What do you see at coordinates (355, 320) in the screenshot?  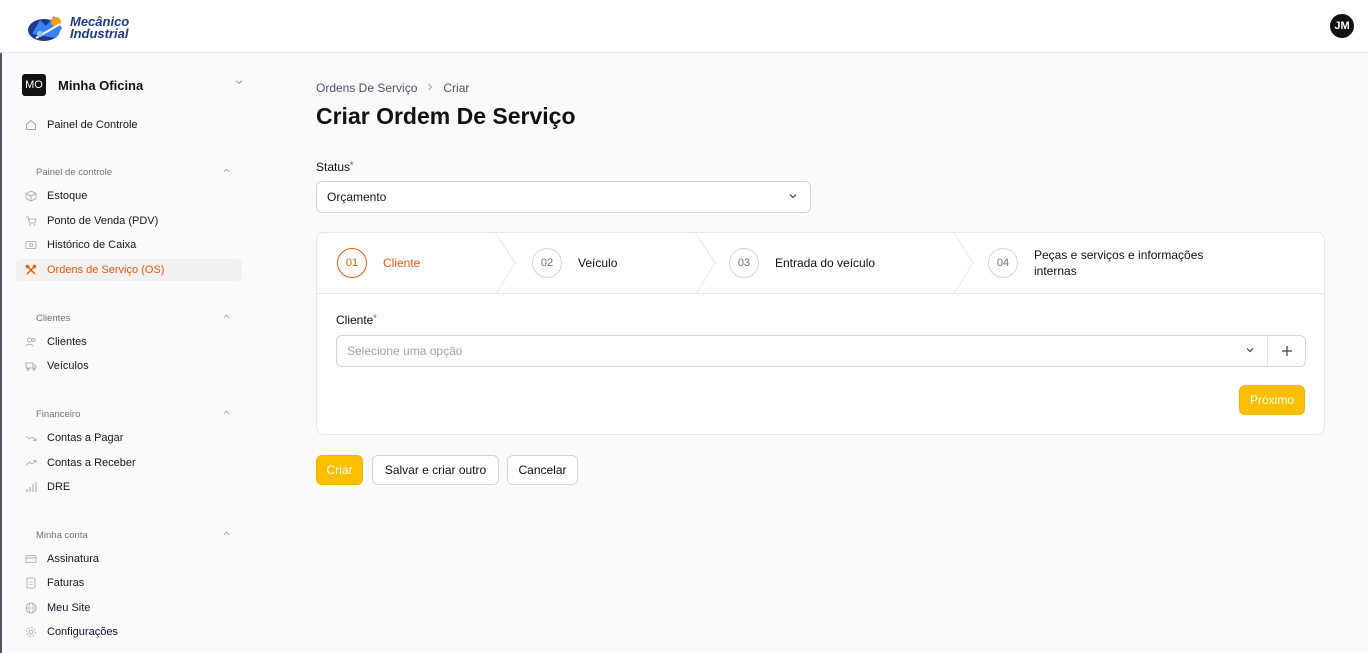 I see `cliente-label-text: Cliente` at bounding box center [355, 320].